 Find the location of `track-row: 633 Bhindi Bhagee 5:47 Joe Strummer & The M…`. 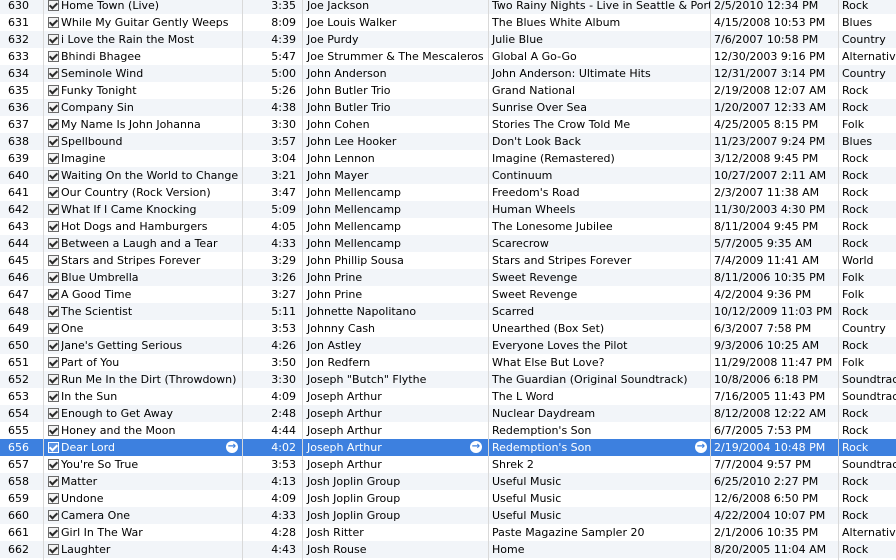

track-row: 633 Bhindi Bhagee 5:47 Joe Strummer & The M… is located at coordinates (448, 56).